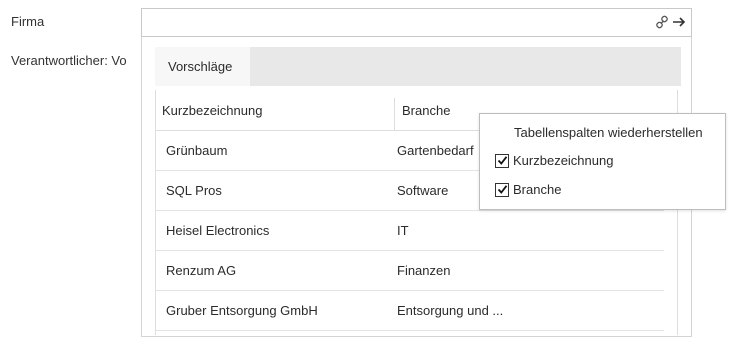 Image resolution: width=729 pixels, height=345 pixels. What do you see at coordinates (410, 231) in the screenshot?
I see `table-row: Heisel Electronics IT` at bounding box center [410, 231].